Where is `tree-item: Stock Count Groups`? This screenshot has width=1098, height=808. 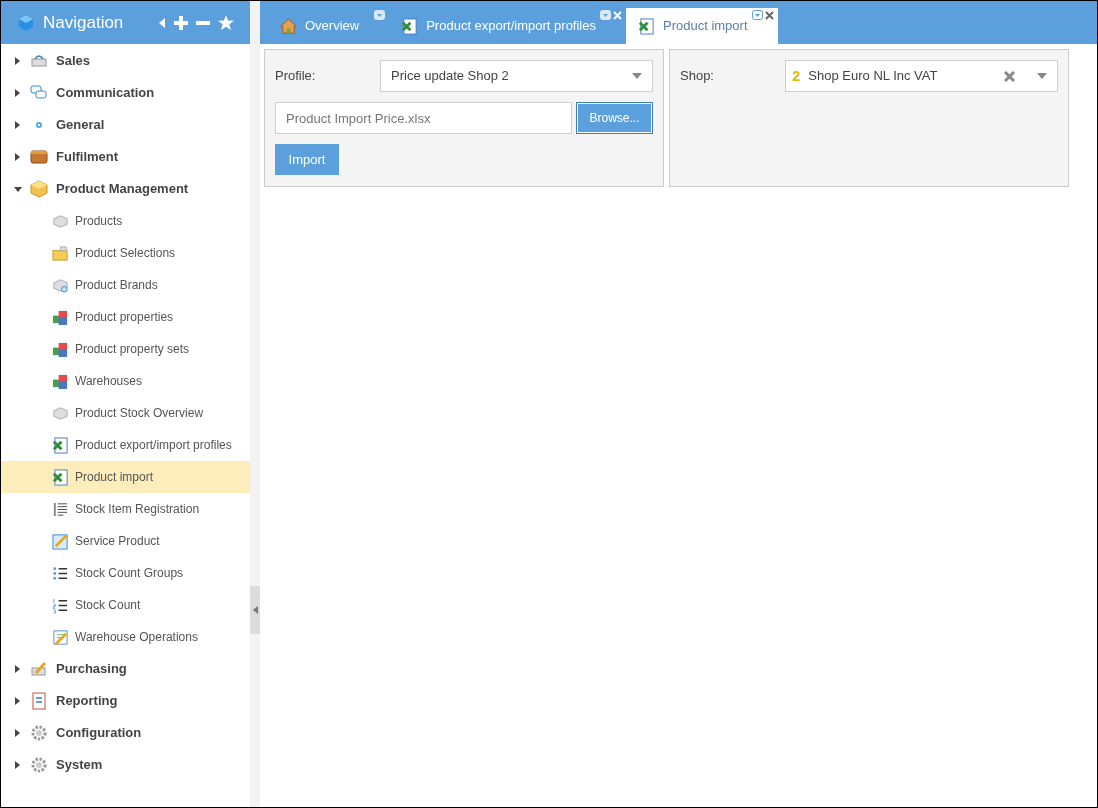 tree-item: Stock Count Groups is located at coordinates (125, 573).